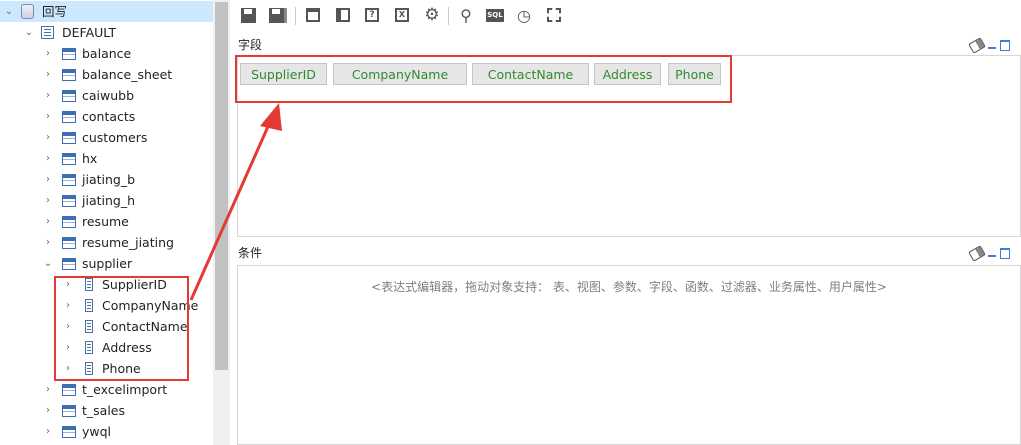  I want to click on tree-table-row: › jiating_b, so click(106, 179).